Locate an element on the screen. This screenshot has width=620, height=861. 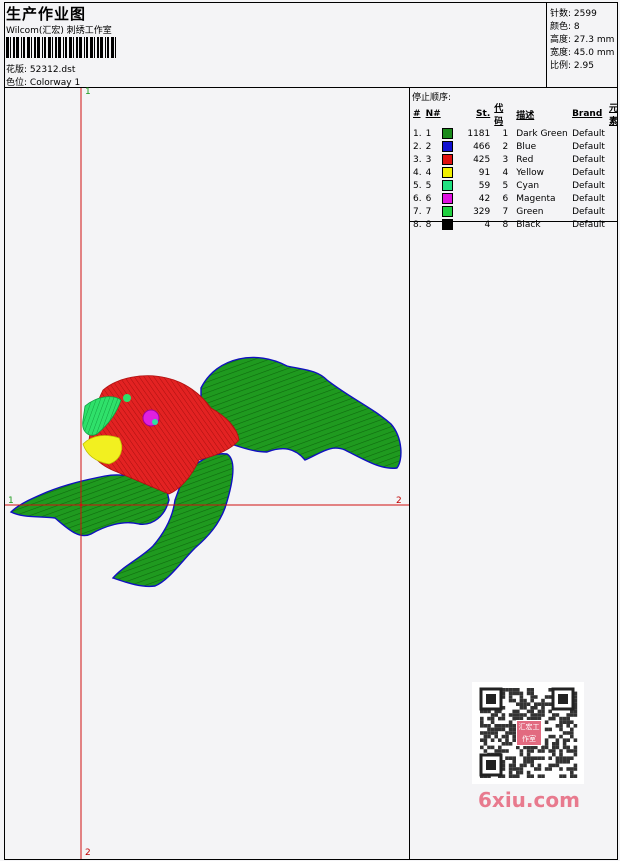
color-row: 6. 6 42 6 Magenta Default is located at coordinates (515, 198).